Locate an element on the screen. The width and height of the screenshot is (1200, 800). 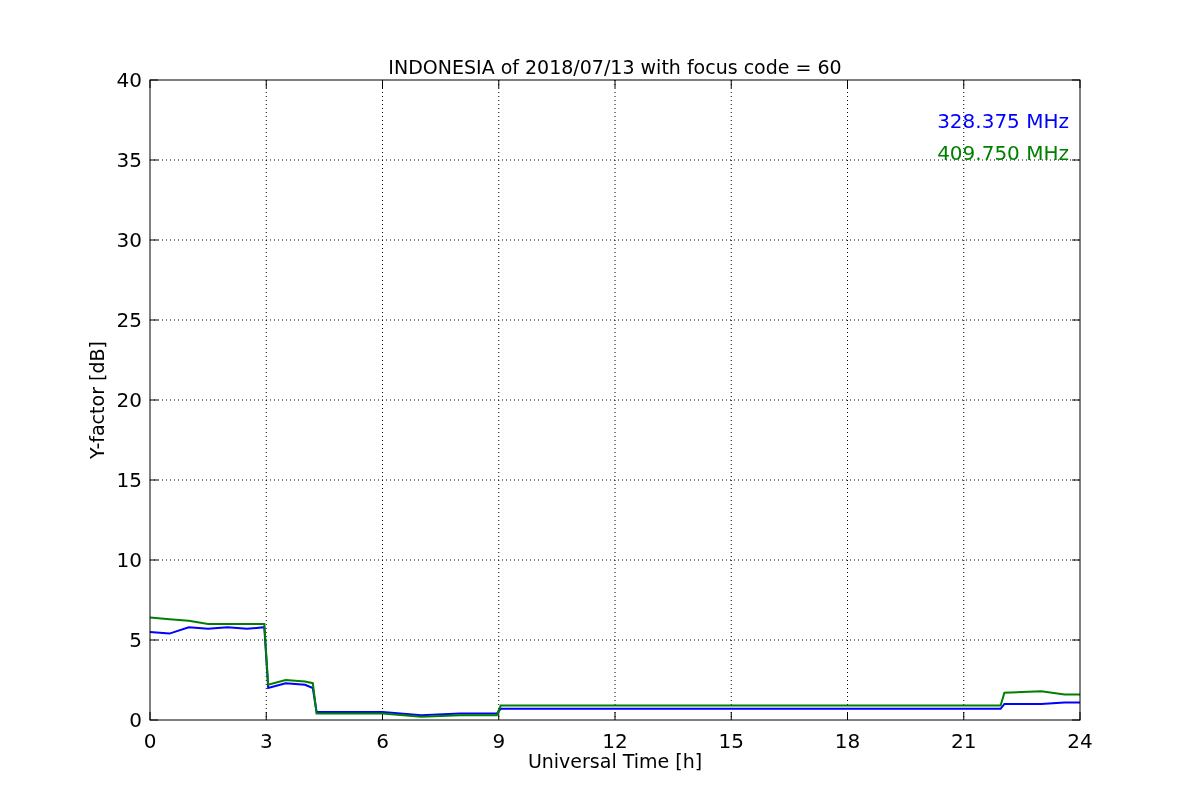
chart-title: INDONESIA of 2018/07/13 with focus code = 60 is located at coordinates (615, 67).